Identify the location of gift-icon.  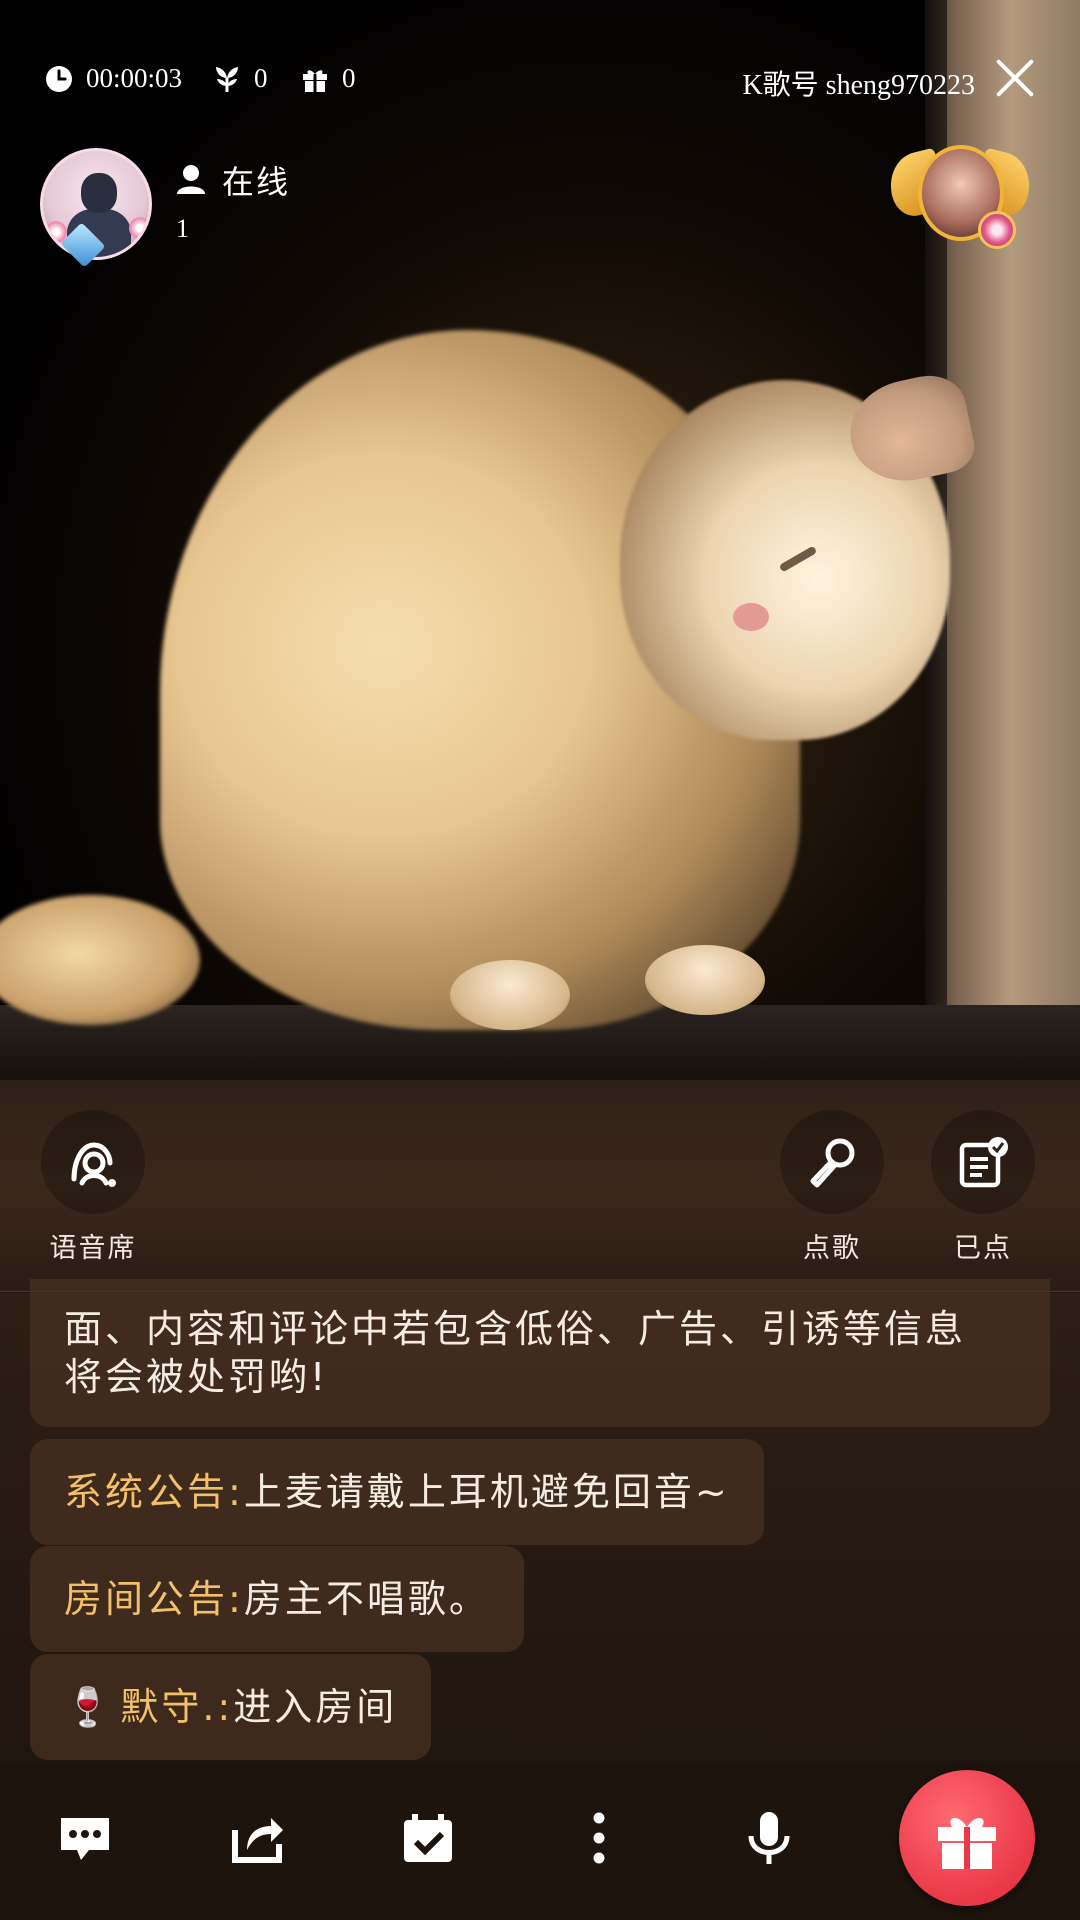
(967, 1843).